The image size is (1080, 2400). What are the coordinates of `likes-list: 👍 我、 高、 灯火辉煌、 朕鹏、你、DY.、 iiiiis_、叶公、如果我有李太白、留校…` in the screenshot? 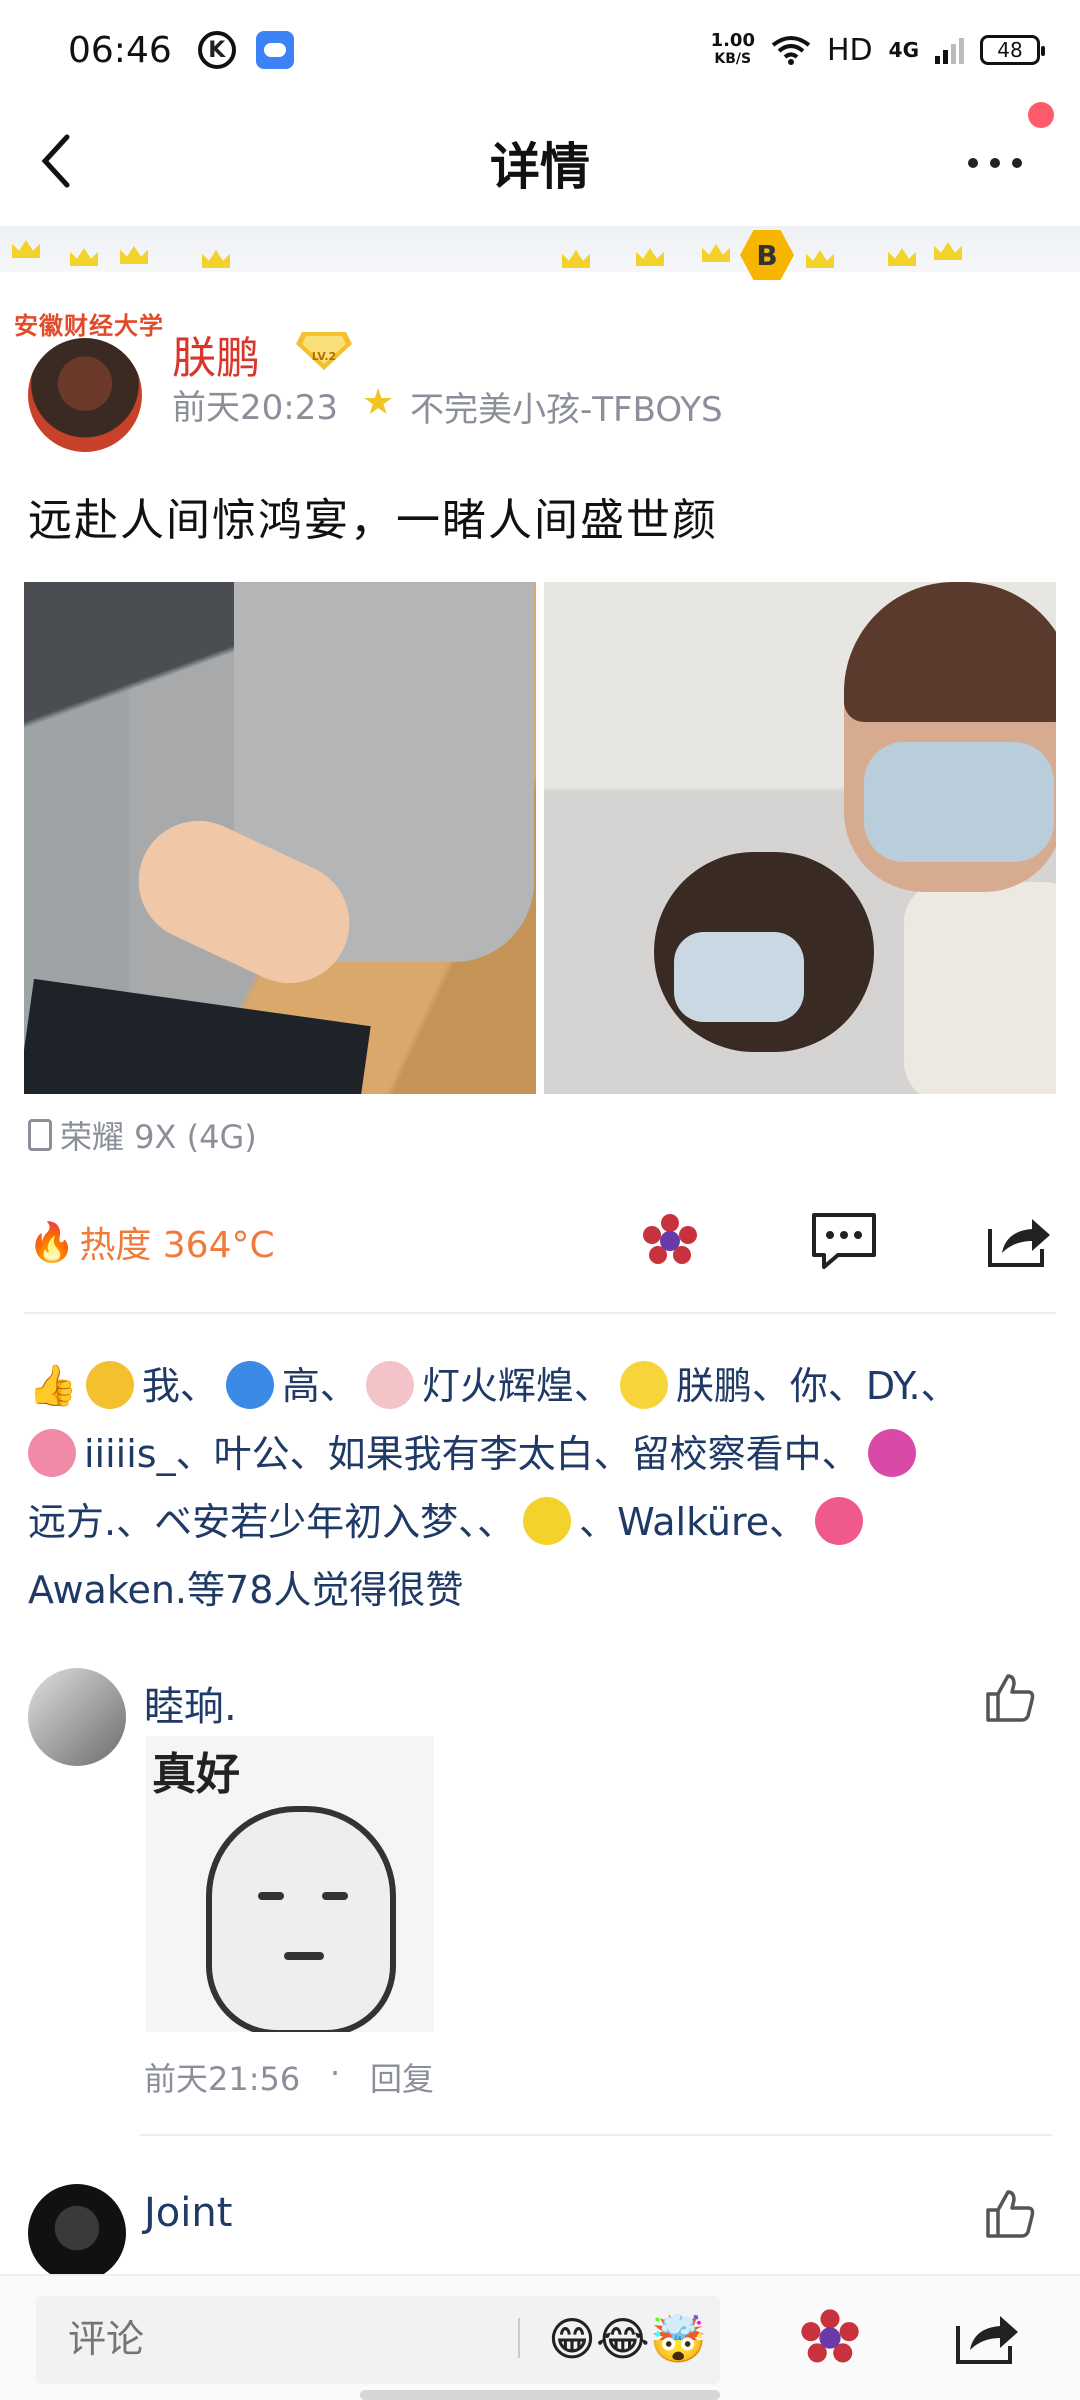 It's located at (543, 1488).